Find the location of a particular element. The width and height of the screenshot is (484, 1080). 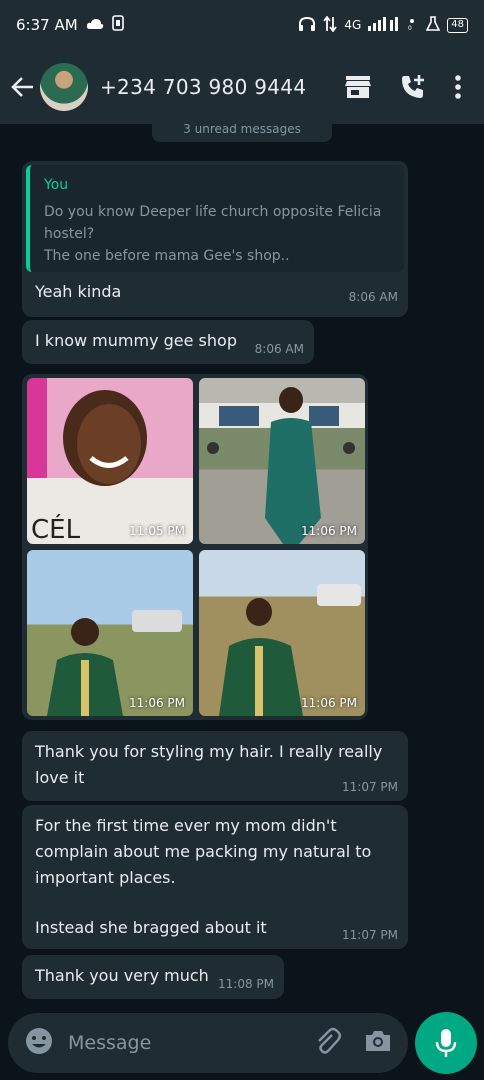

composer is located at coordinates (208, 1043).